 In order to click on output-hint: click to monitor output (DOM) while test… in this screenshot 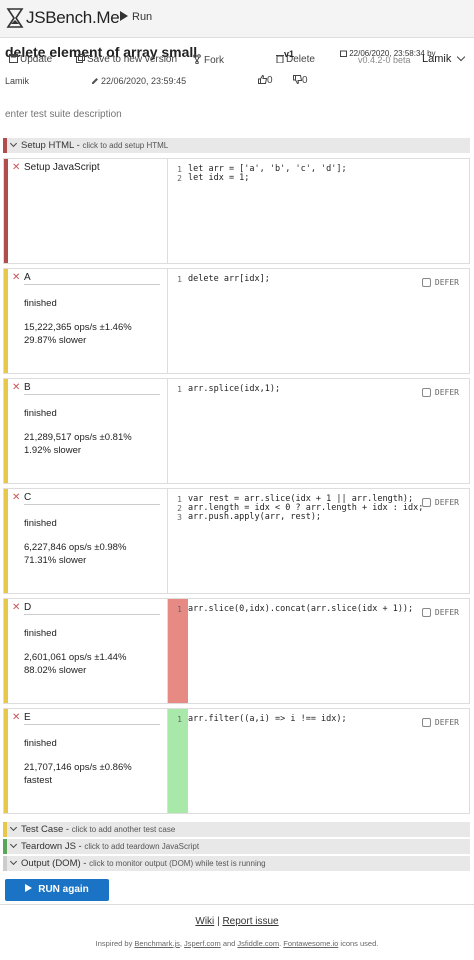, I will do `click(177, 863)`.